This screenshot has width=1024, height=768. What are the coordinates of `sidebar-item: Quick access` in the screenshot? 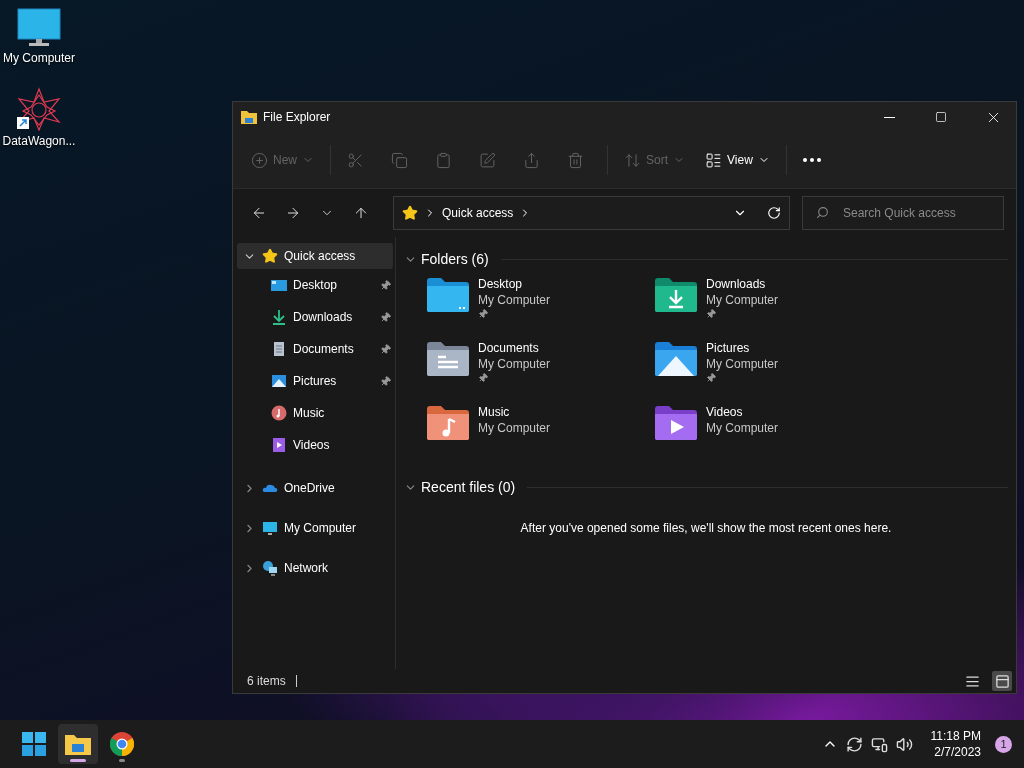 It's located at (315, 256).